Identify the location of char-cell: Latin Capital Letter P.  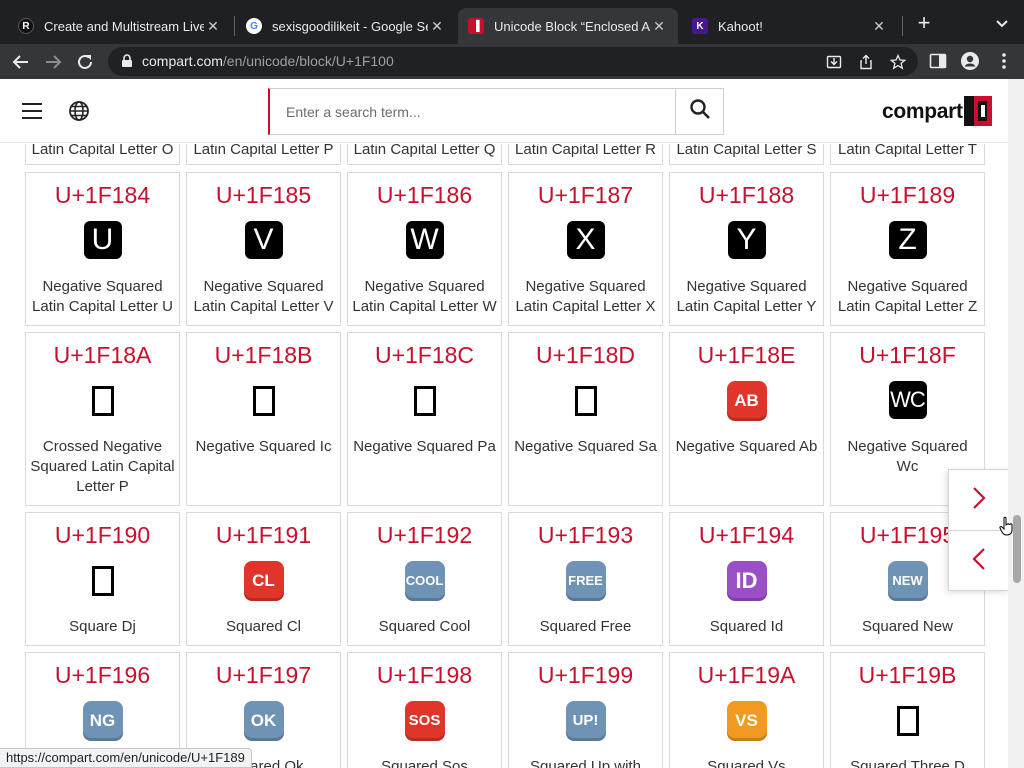
(263, 154).